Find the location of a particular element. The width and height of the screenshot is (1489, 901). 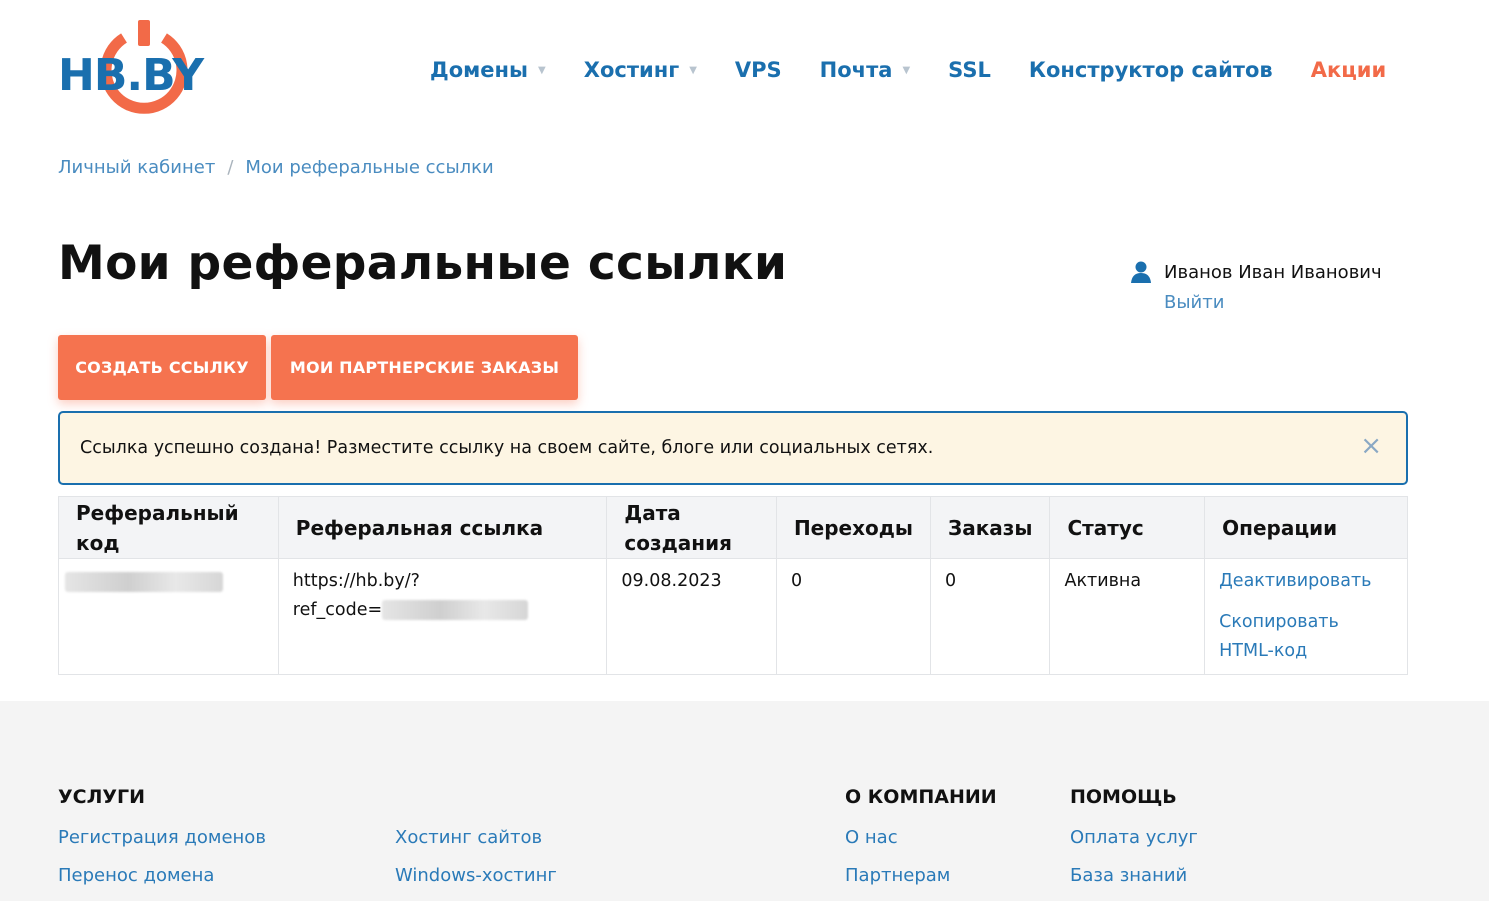

site-logo: HB.BY is located at coordinates (144, 71).